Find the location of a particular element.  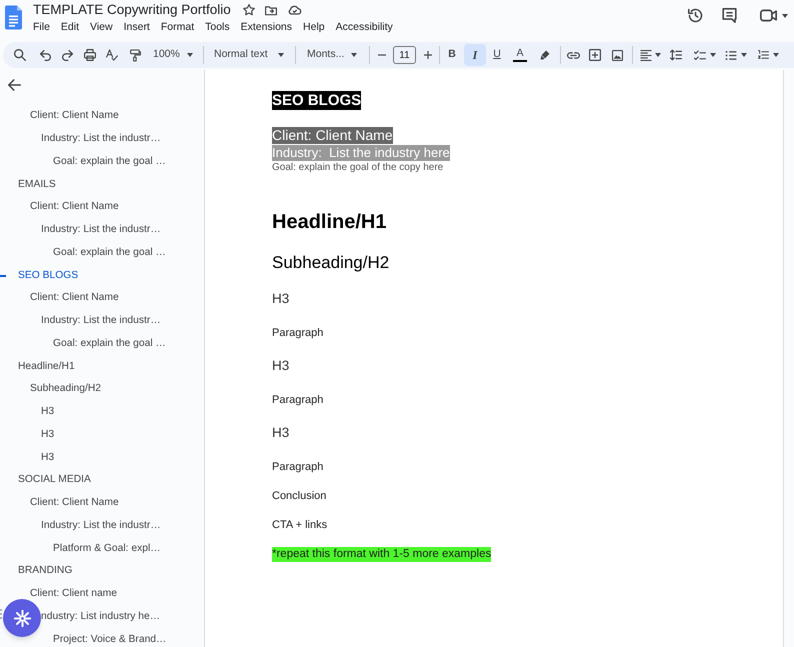

cloud-icon is located at coordinates (295, 10).